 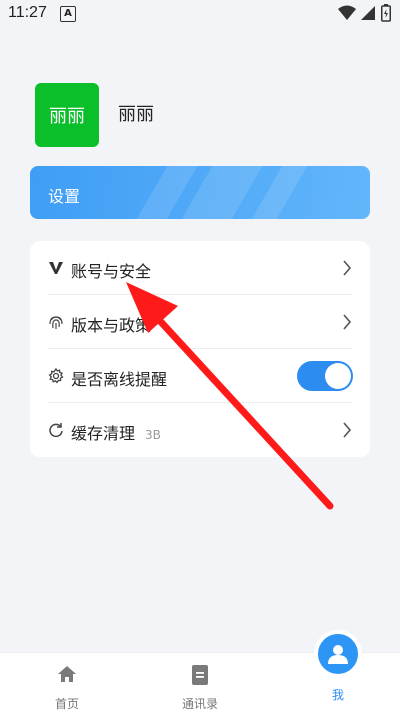 I want to click on tab-label: 首页, so click(x=66, y=704).